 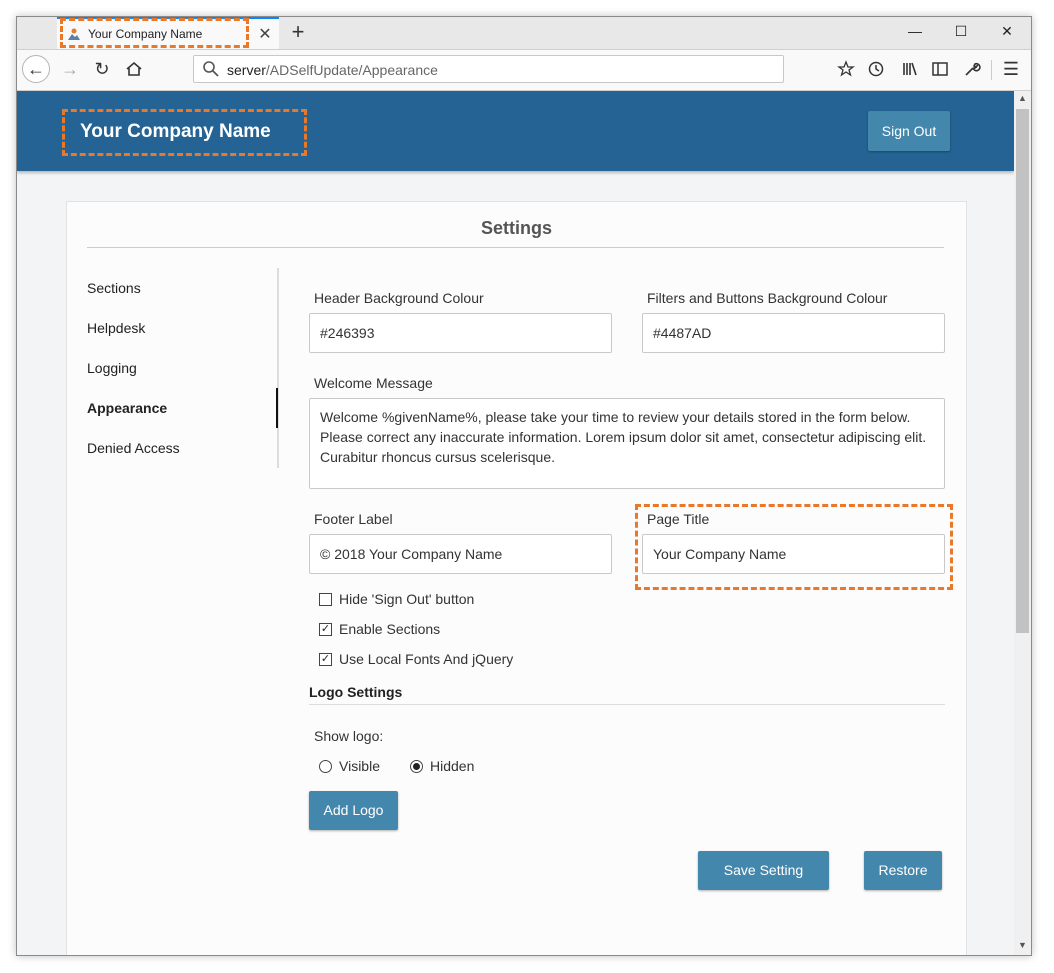 What do you see at coordinates (961, 33) in the screenshot?
I see `maximize-icon: ☐` at bounding box center [961, 33].